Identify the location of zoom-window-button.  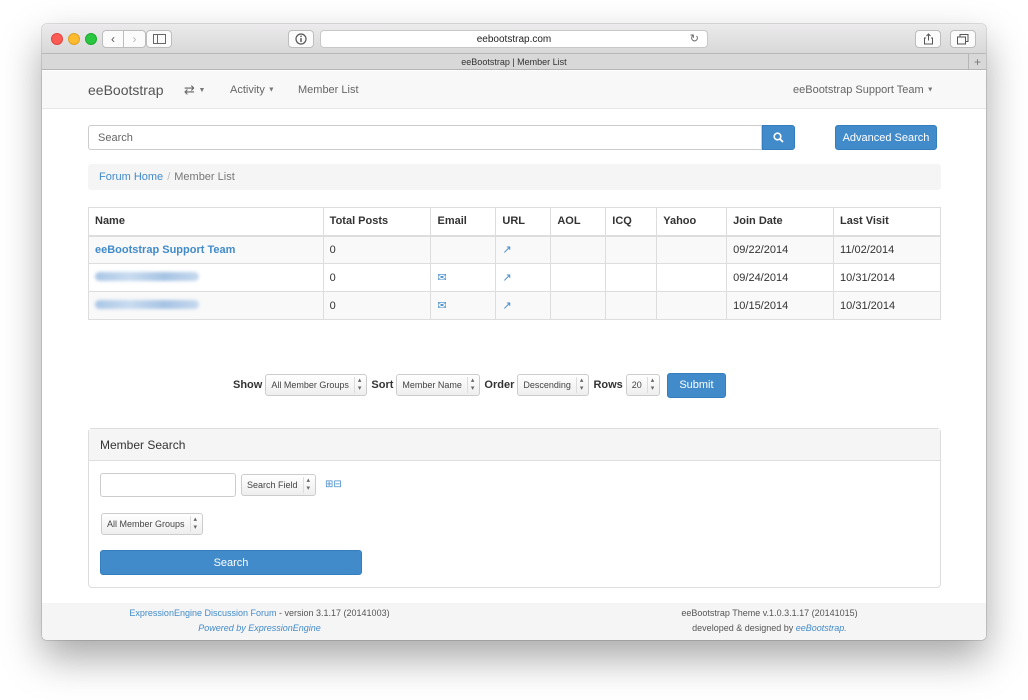
(91, 39).